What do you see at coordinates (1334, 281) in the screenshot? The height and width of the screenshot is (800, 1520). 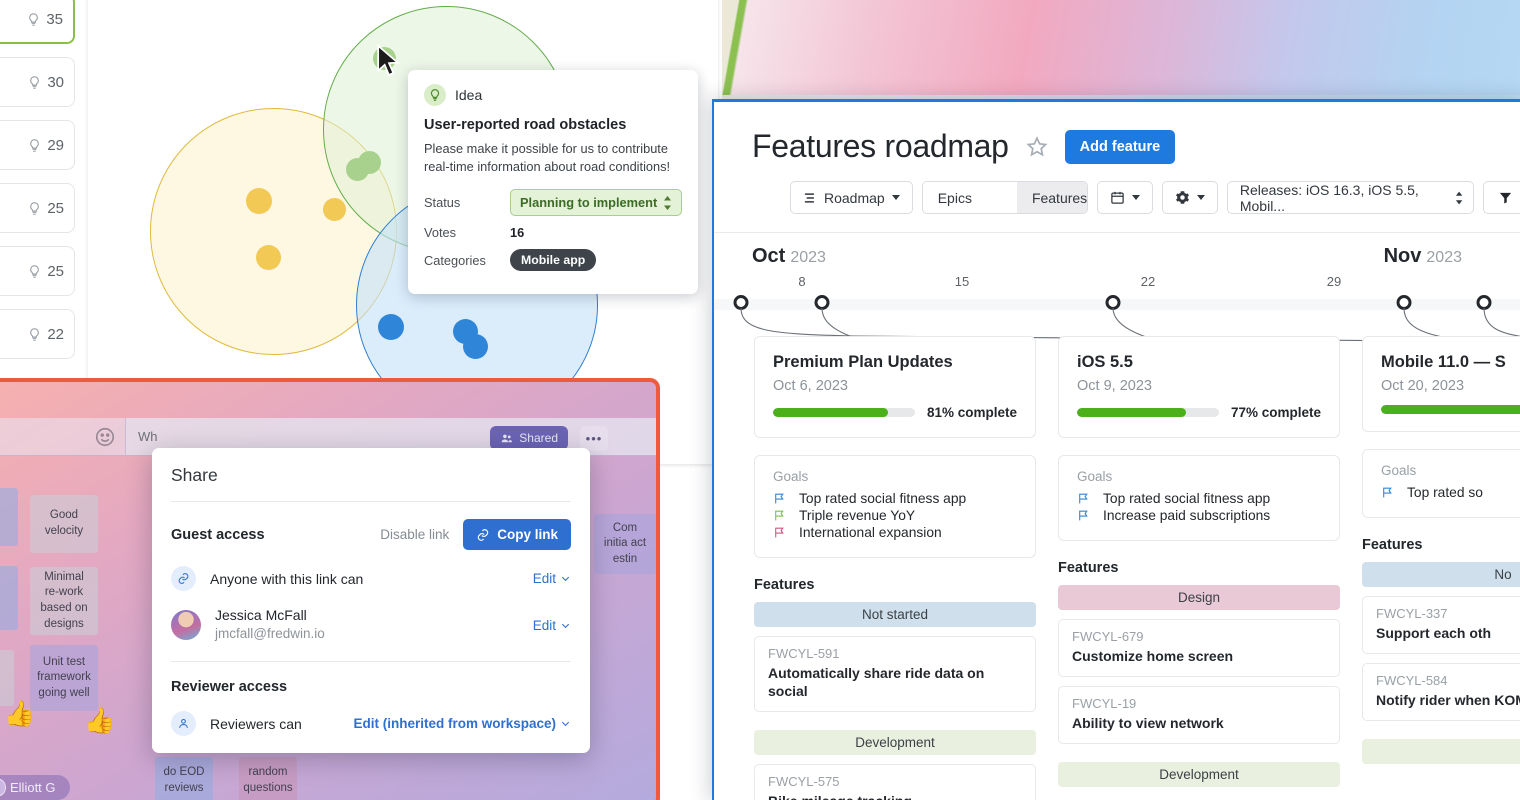 I see `timeline-tick-label: 29` at bounding box center [1334, 281].